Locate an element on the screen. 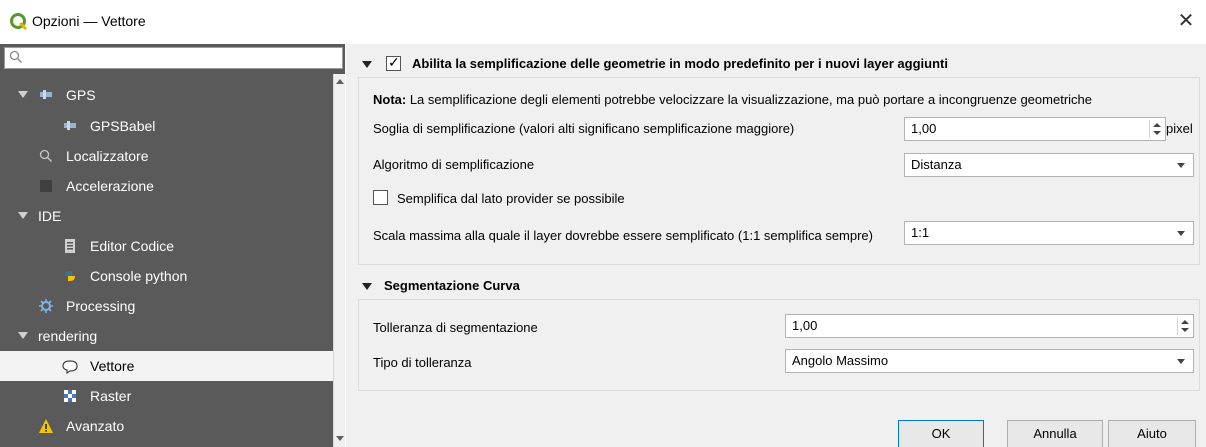  ok-button: OK is located at coordinates (941, 433).